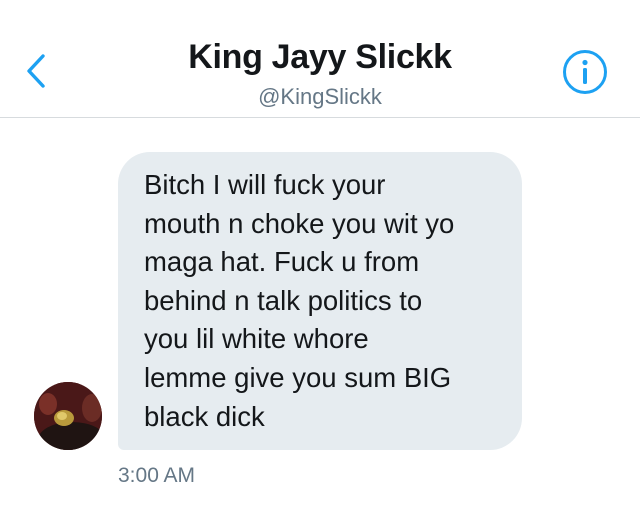 Image resolution: width=640 pixels, height=511 pixels. I want to click on conversation-title-block: King Jayy Slickk @KingSlickk, so click(320, 74).